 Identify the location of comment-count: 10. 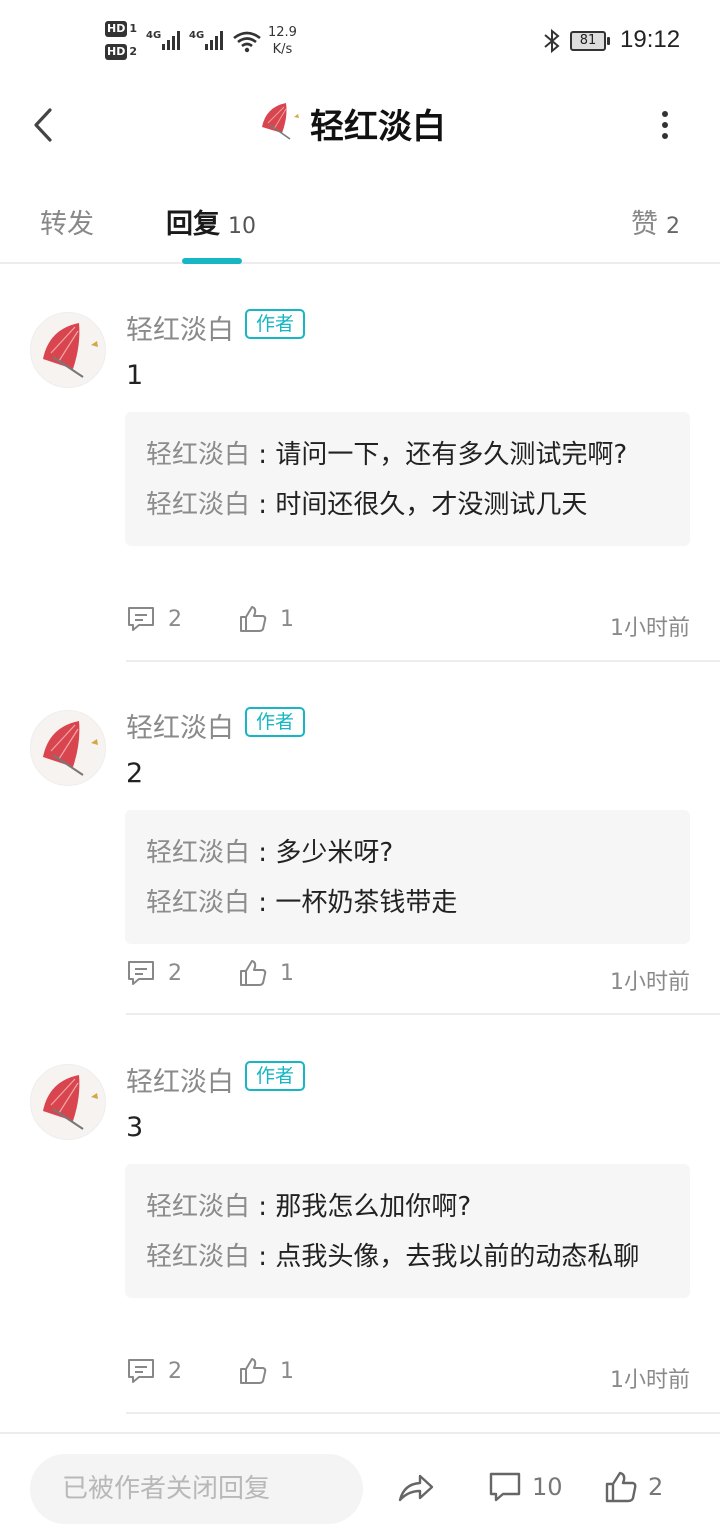
(547, 1487).